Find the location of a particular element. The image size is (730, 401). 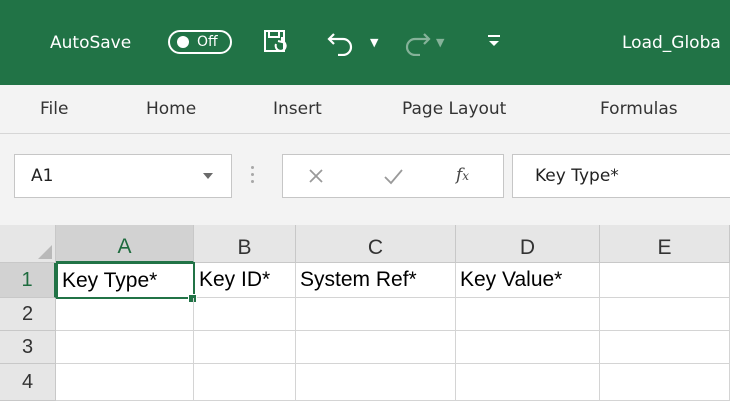

cell-c3 is located at coordinates (376, 347).